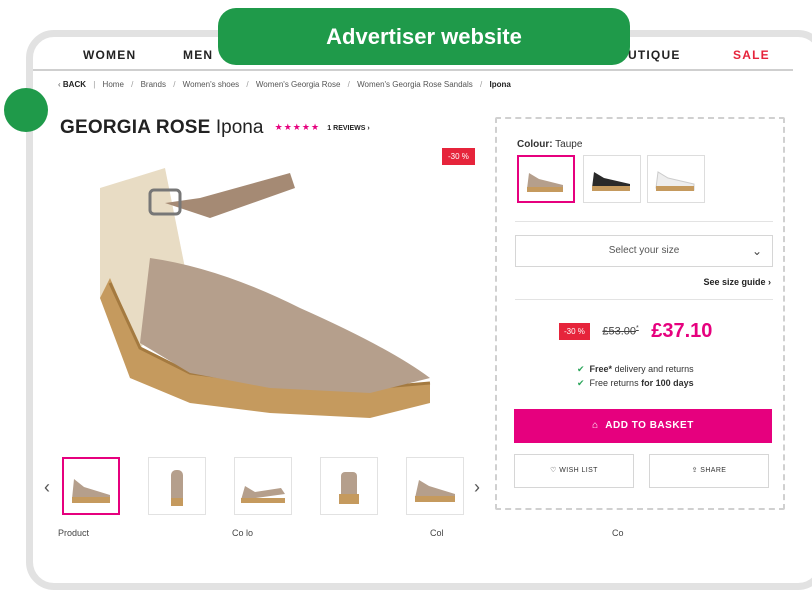 The image size is (812, 590). What do you see at coordinates (550, 144) in the screenshot?
I see `colour-label: Colour: Taupe` at bounding box center [550, 144].